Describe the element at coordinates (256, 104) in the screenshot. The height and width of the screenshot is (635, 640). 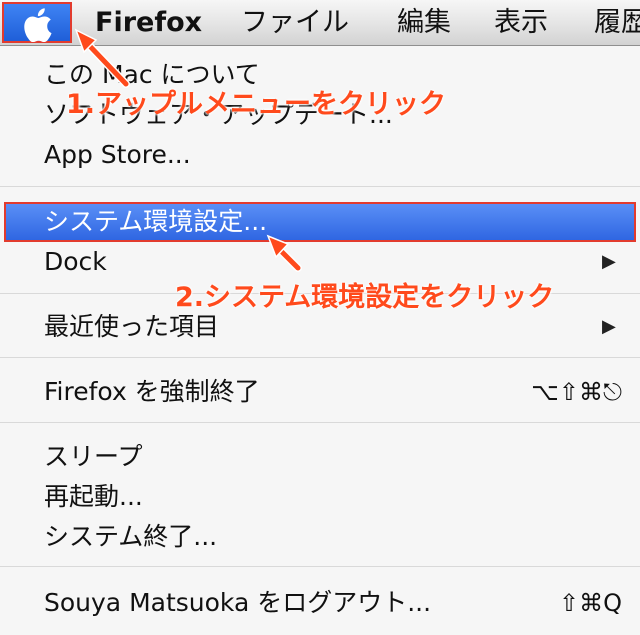
I see `annotation-step-1: 1.アップルメニューをクリック` at that location.